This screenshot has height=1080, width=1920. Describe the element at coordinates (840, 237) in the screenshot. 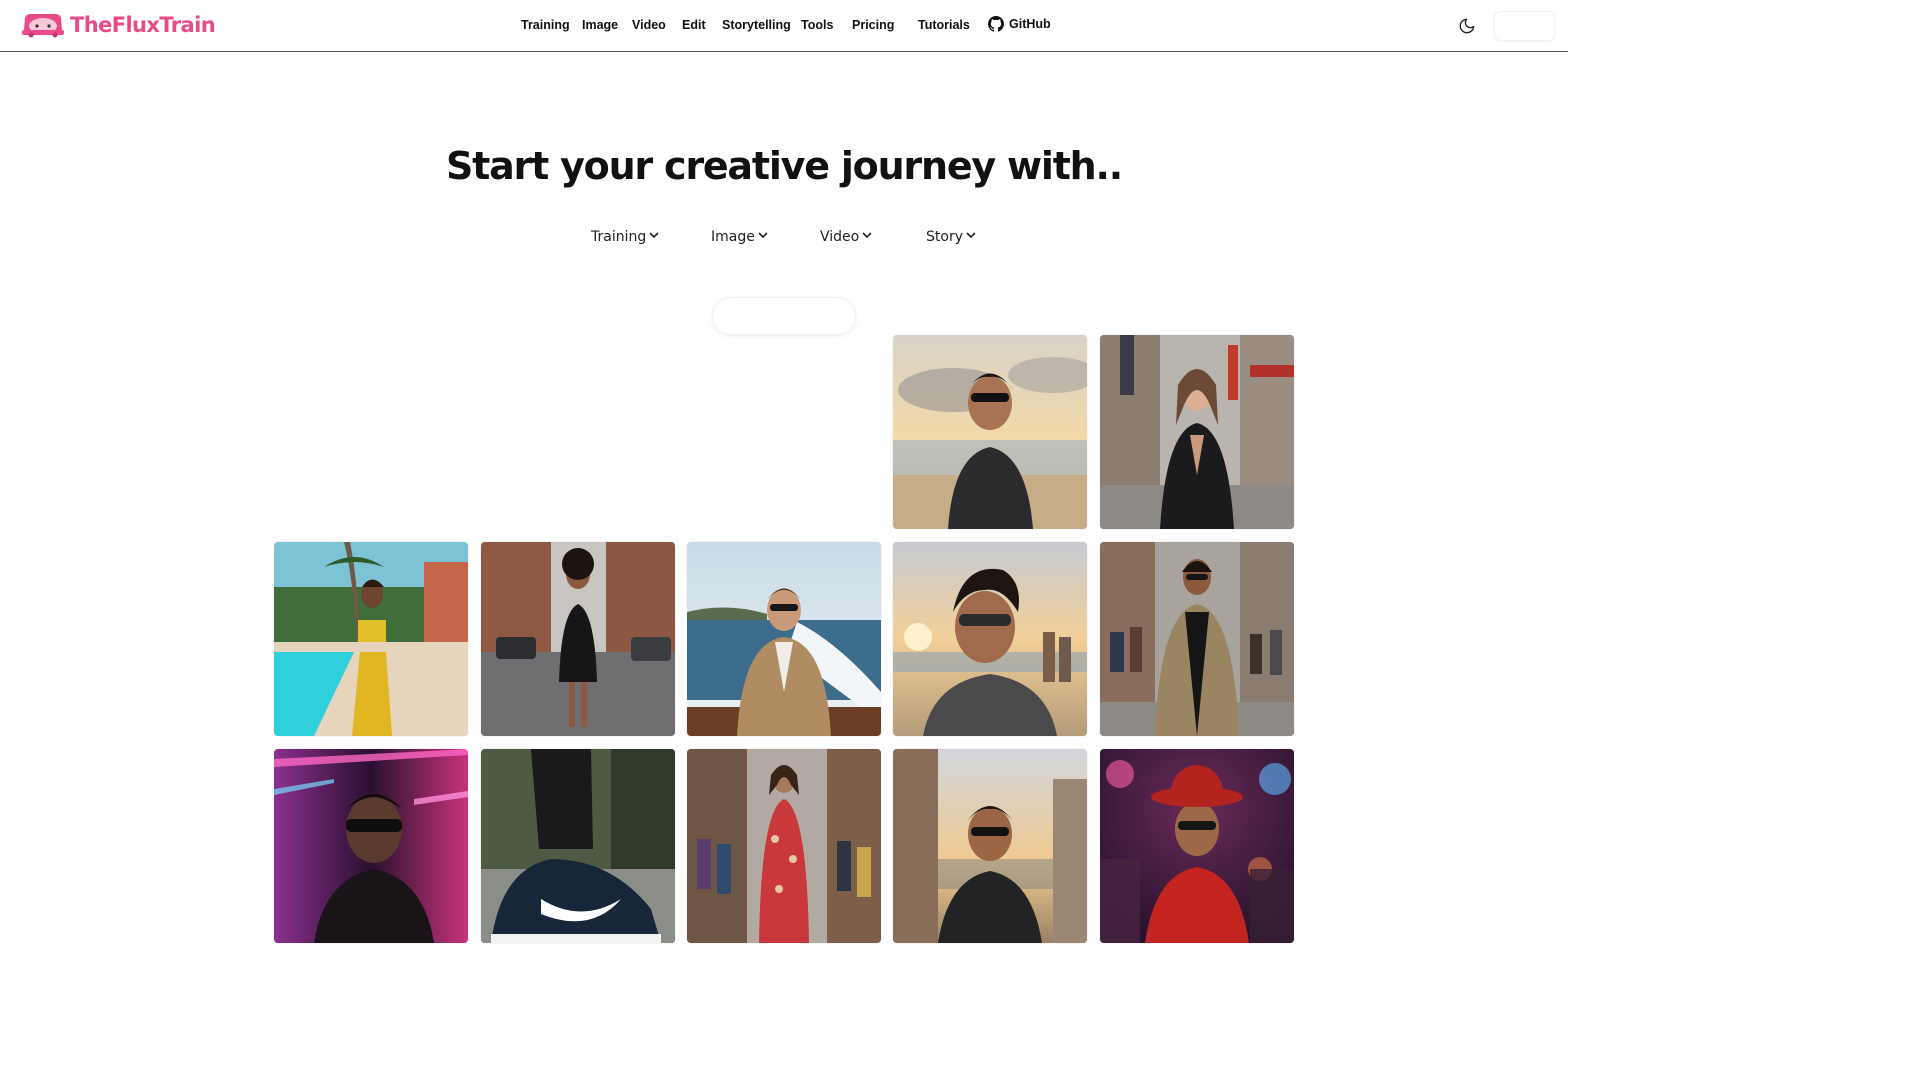

I see `dropdown-label: Video` at that location.